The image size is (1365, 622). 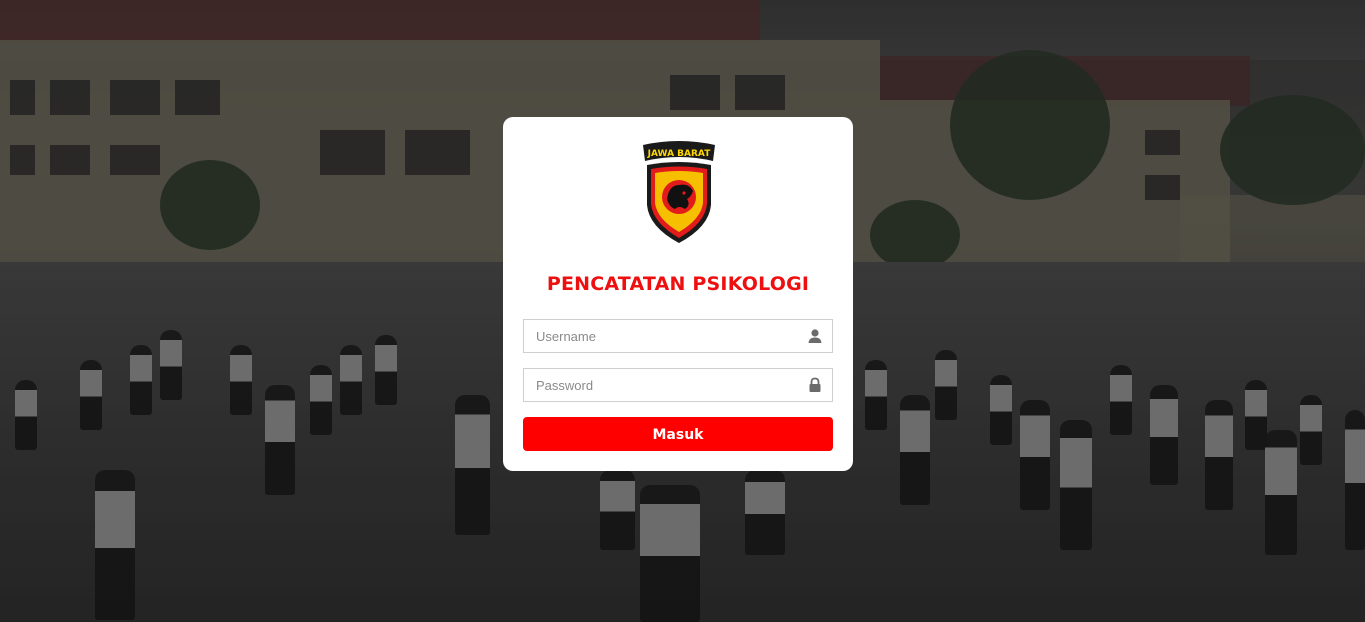 I want to click on police-emblem-logo: JAWA BARAT, so click(x=679, y=192).